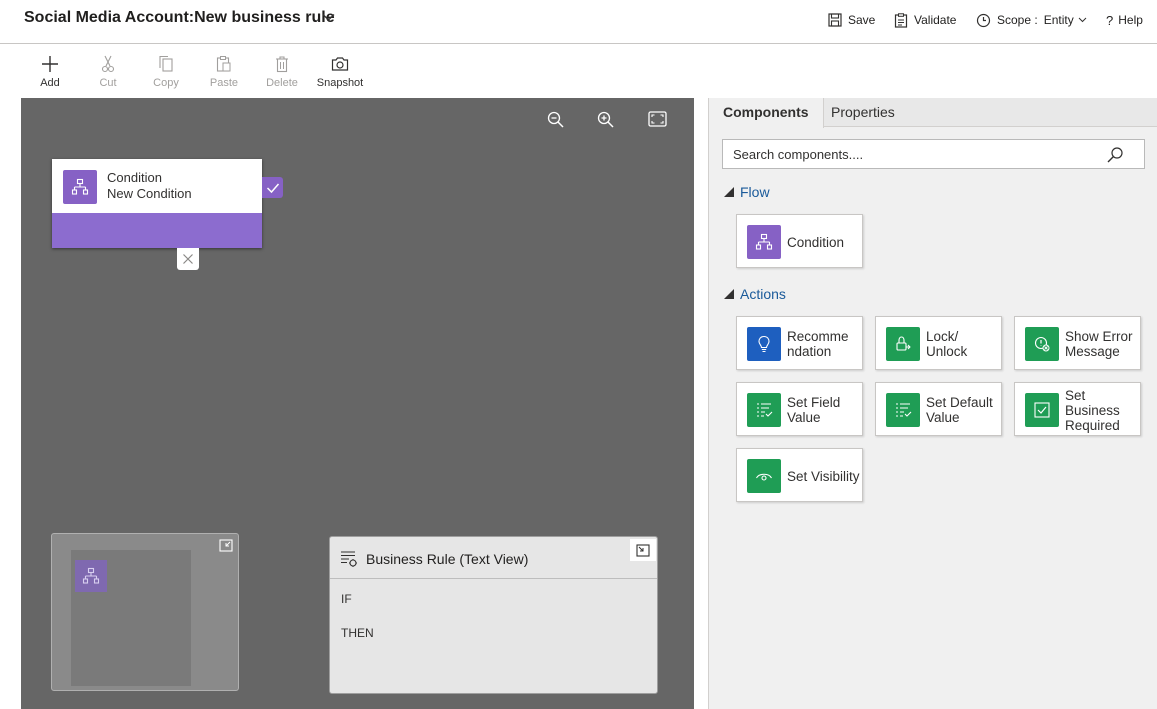  I want to click on save-button: Save, so click(851, 20).